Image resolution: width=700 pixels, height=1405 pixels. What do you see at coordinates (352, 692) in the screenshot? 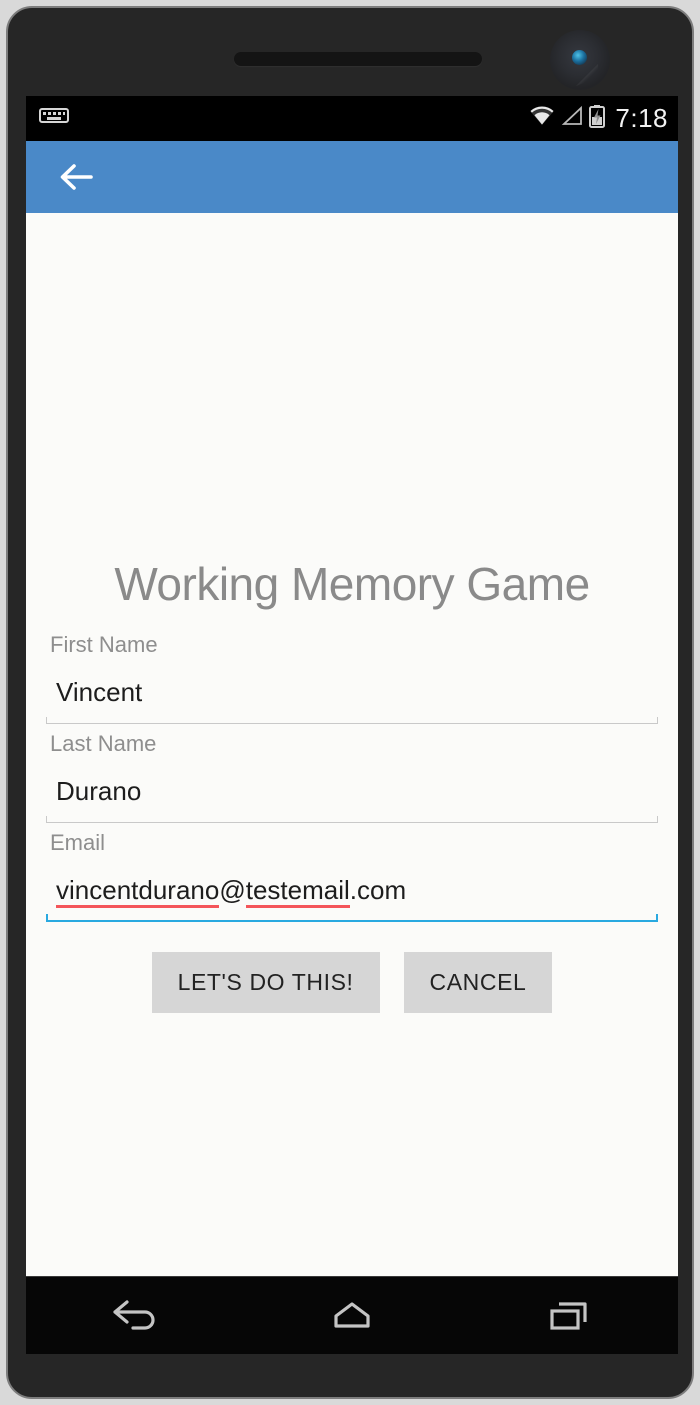
I see `first-name-input: Vincent` at bounding box center [352, 692].